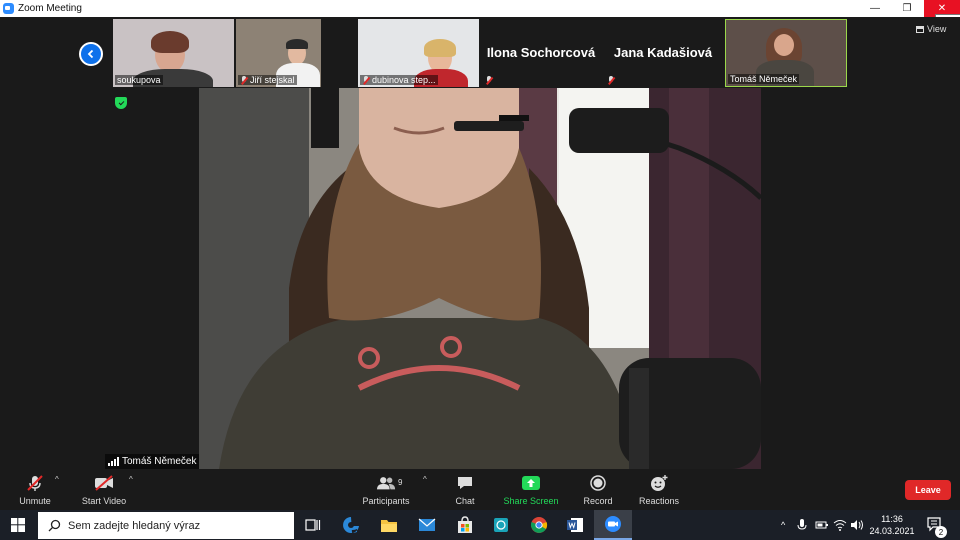  I want to click on start-video-button: Start Video, so click(104, 489).